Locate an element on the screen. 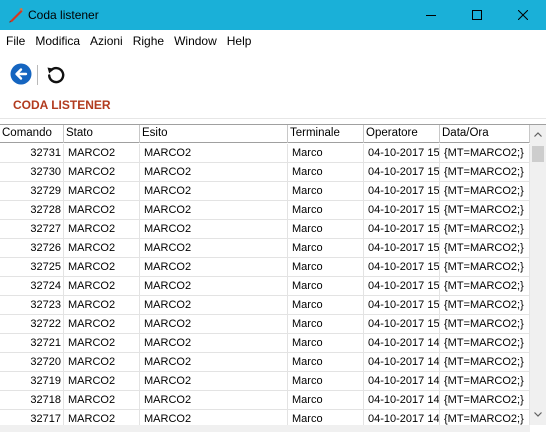 The image size is (546, 432). cell-comando: 32718 is located at coordinates (32, 400).